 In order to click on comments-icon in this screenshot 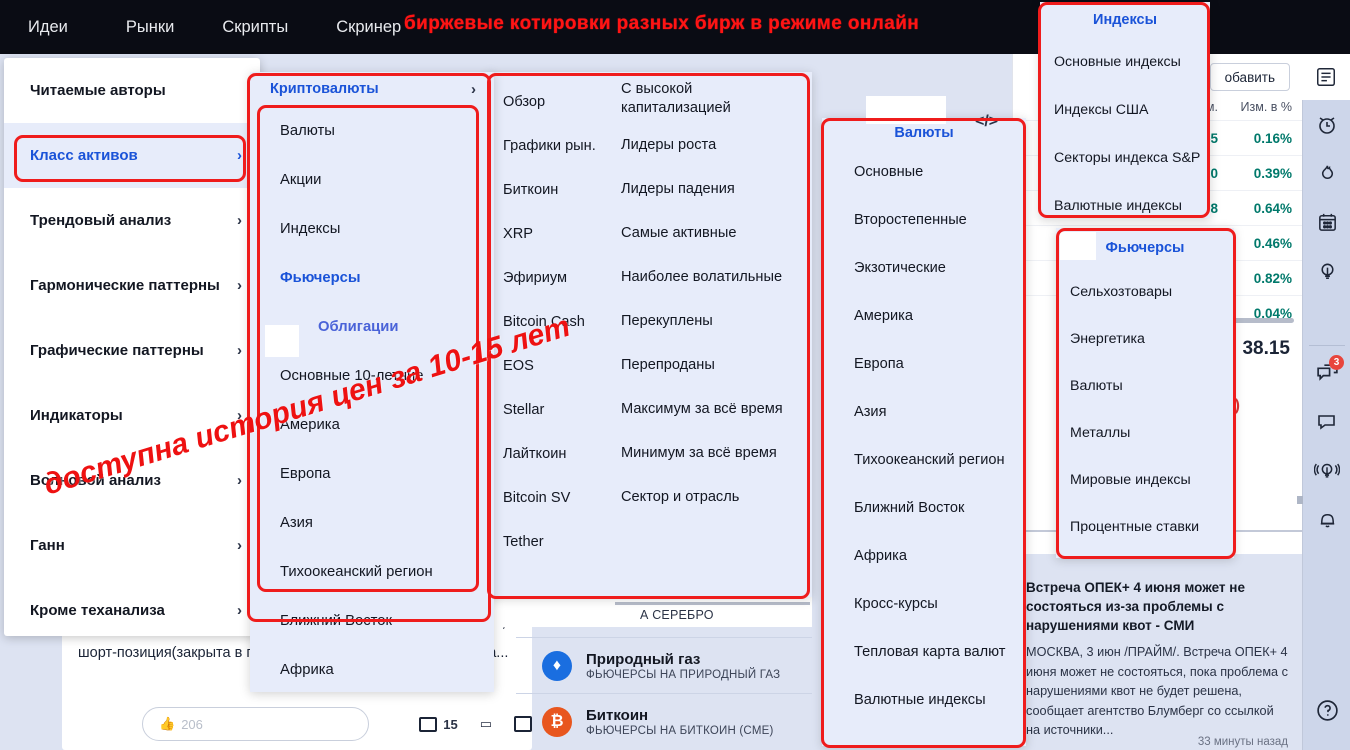, I will do `click(428, 724)`.